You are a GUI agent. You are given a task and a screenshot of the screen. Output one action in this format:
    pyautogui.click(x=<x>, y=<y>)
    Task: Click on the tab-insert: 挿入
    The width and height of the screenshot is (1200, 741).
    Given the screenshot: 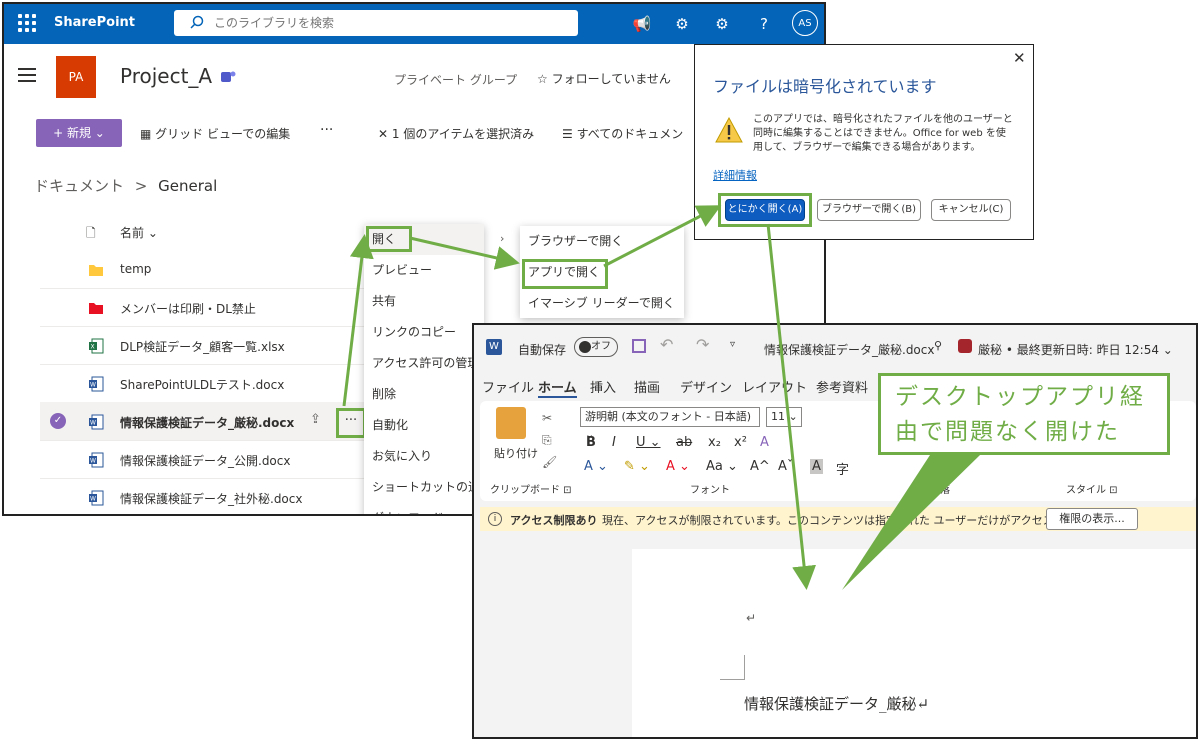 What is the action you would take?
    pyautogui.click(x=603, y=386)
    